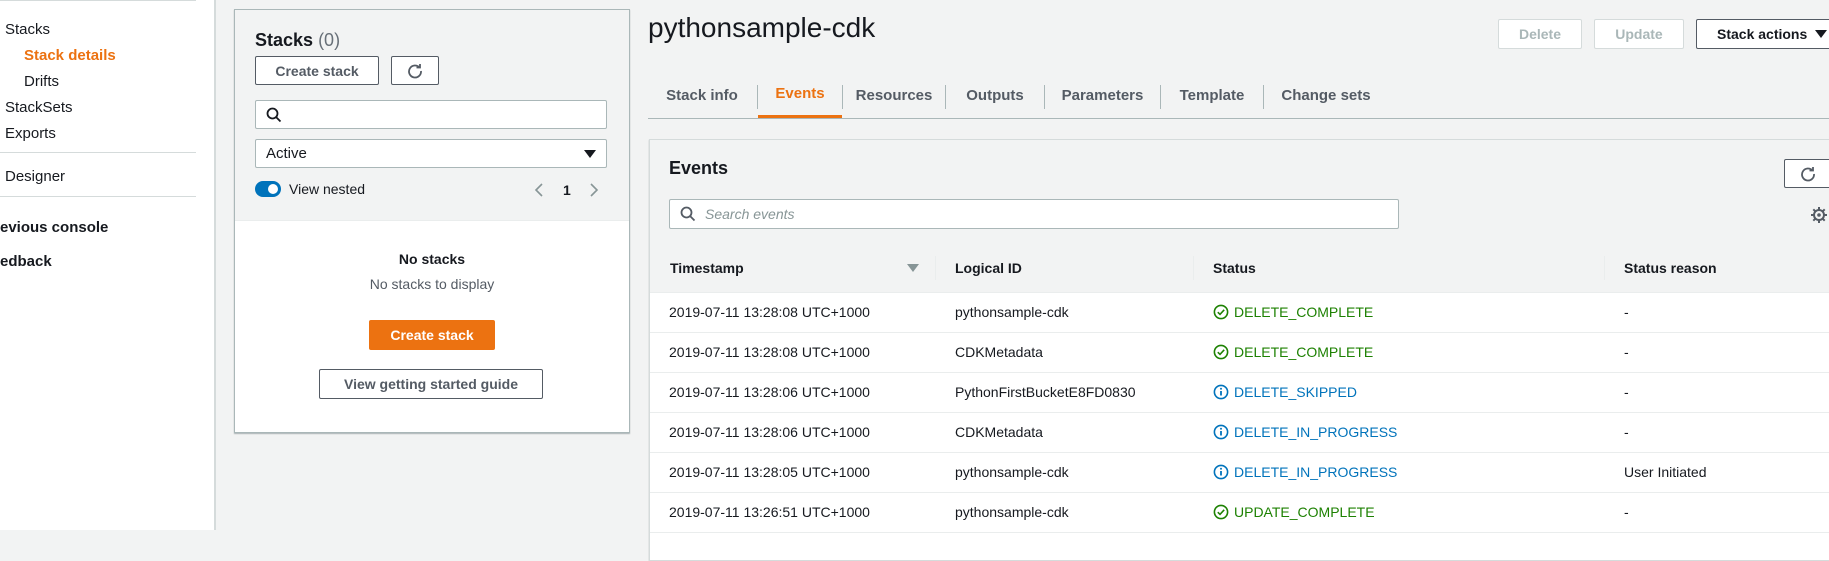 Image resolution: width=1829 pixels, height=561 pixels. I want to click on stacks-title-text: Stacks, so click(284, 40).